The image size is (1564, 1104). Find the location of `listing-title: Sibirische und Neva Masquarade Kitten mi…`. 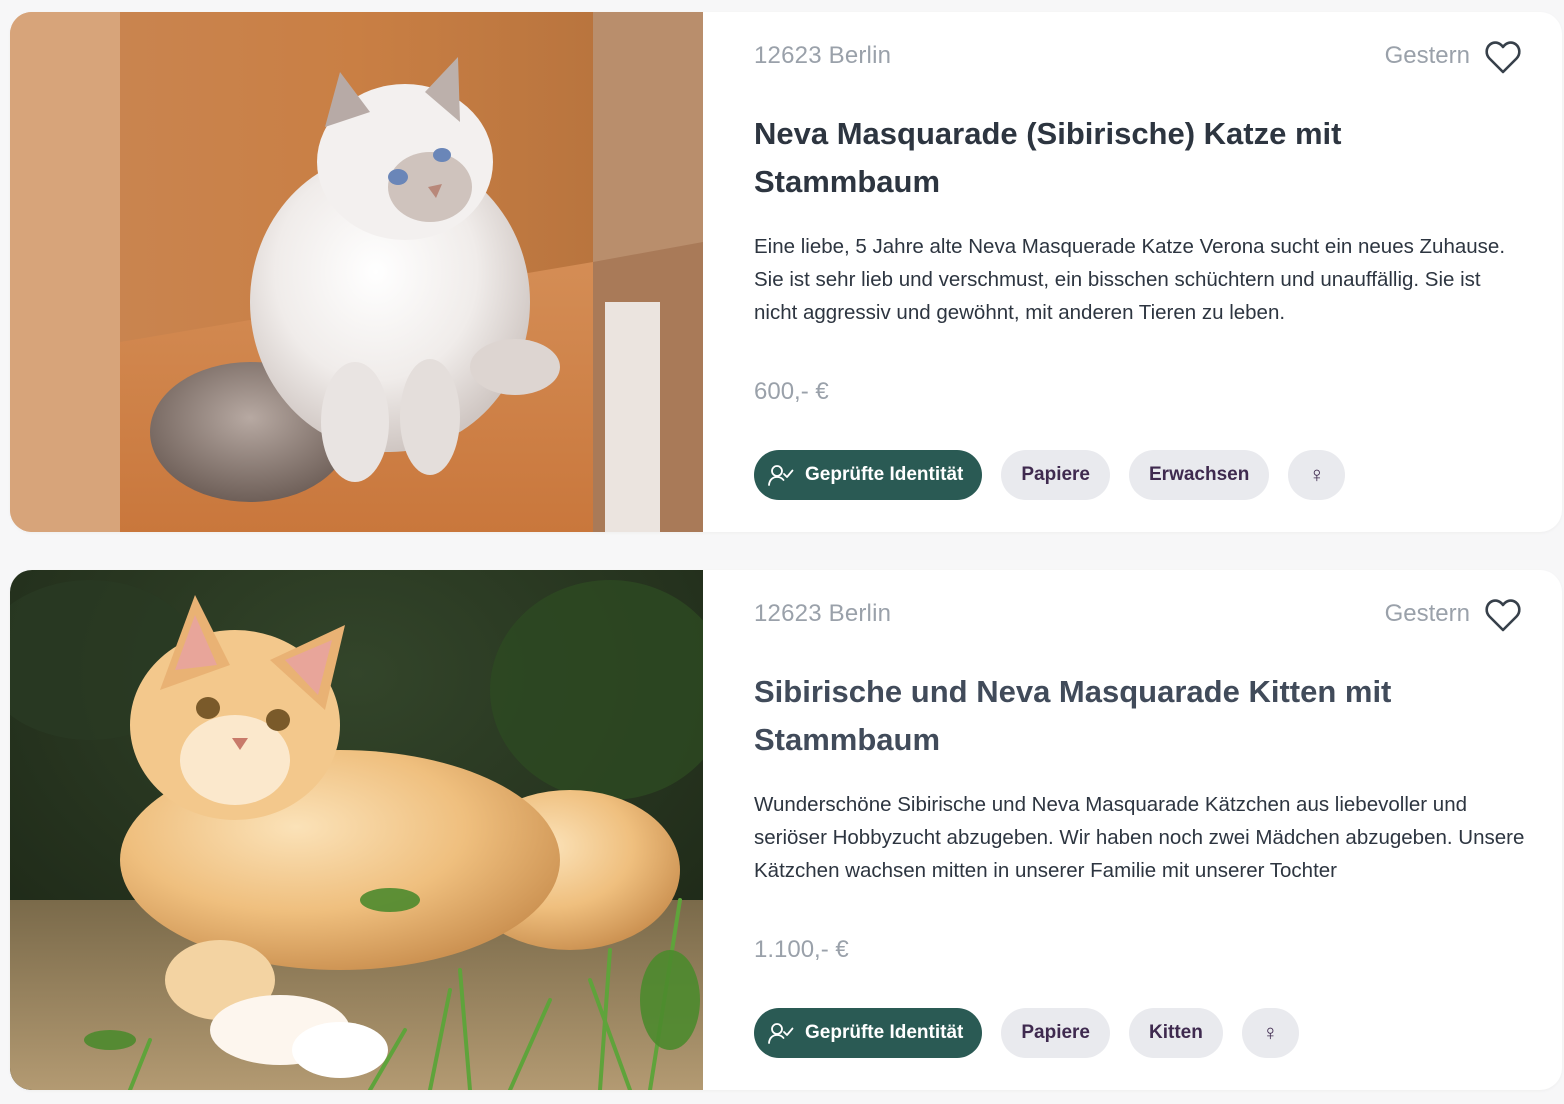

listing-title: Sibirische und Neva Masquarade Kitten mi… is located at coordinates (1104, 716).